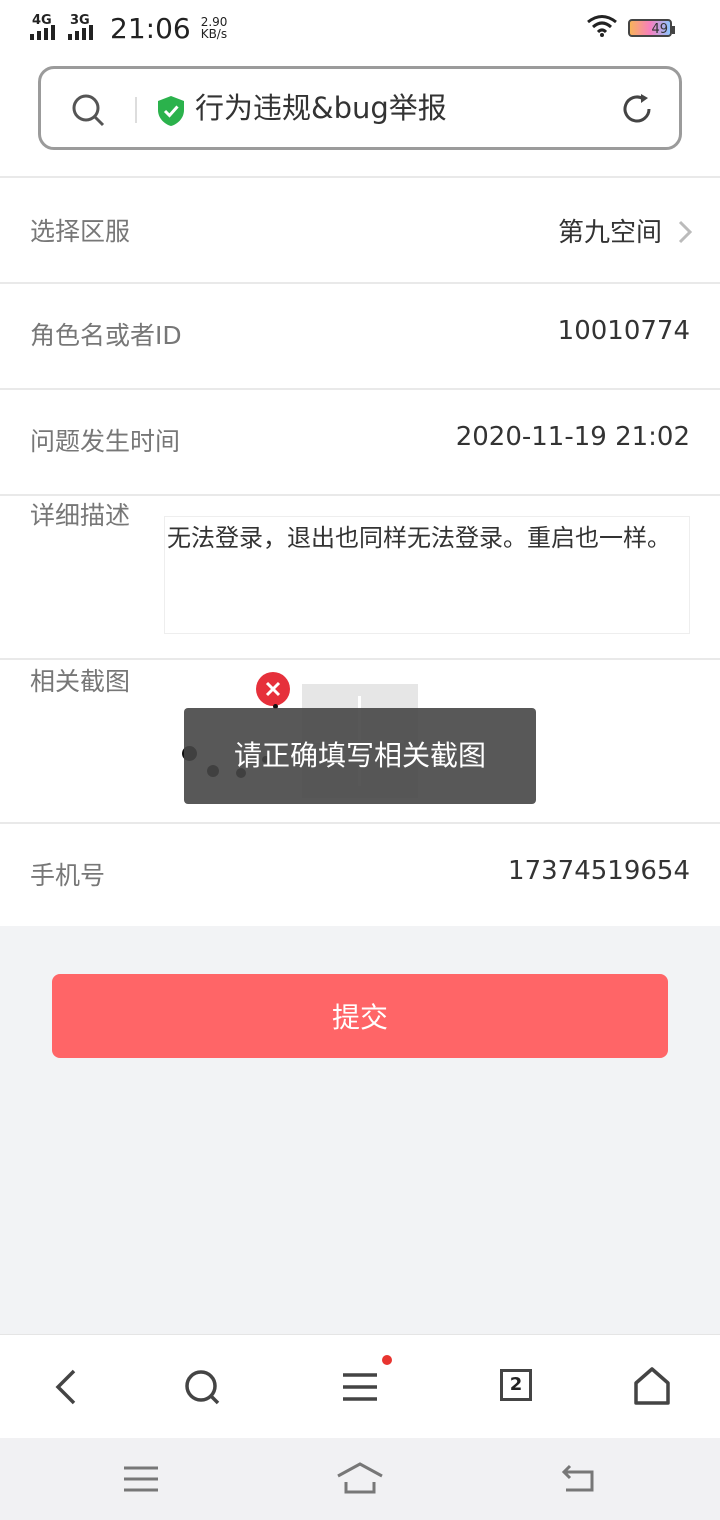 This screenshot has height=1520, width=720. I want to click on time-row: 问题发生时间 2020-11-19 21:02, so click(360, 441).